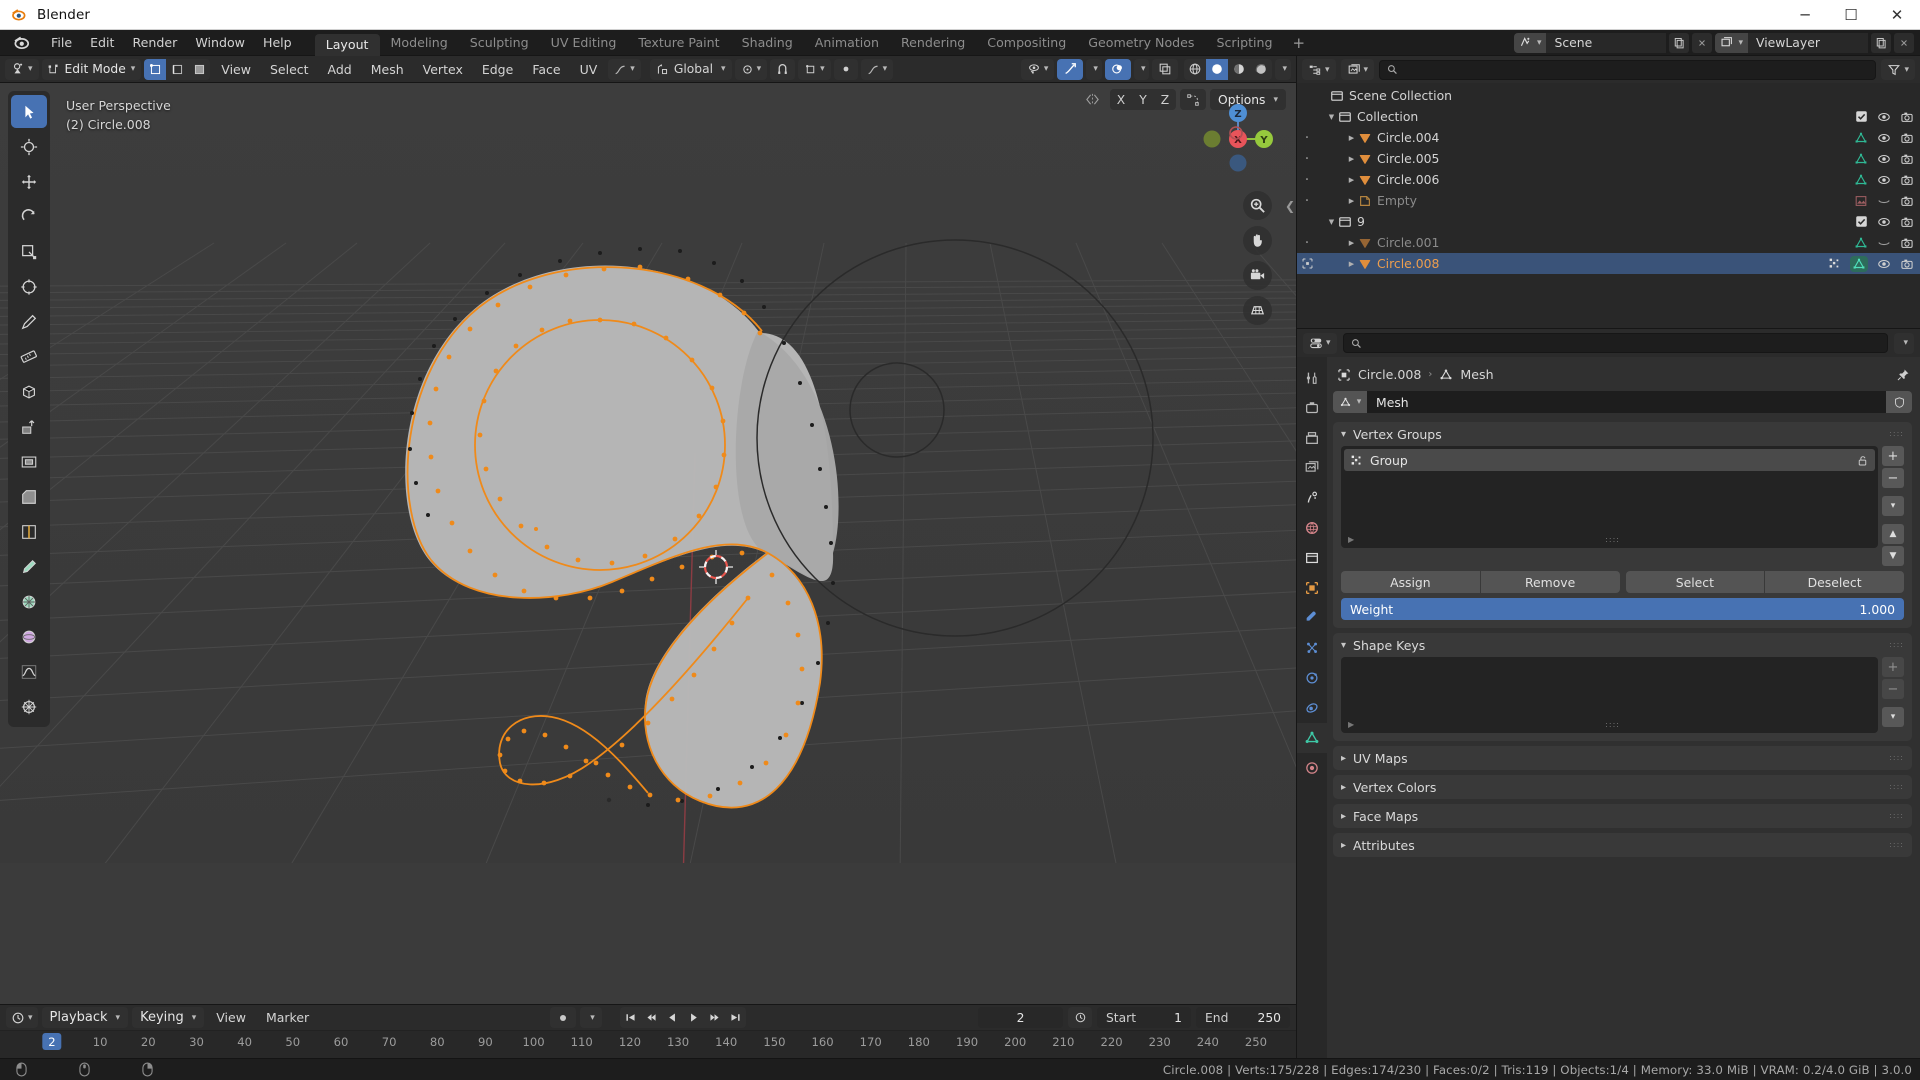 The width and height of the screenshot is (1920, 1080). I want to click on tab-layout: Layout, so click(347, 44).